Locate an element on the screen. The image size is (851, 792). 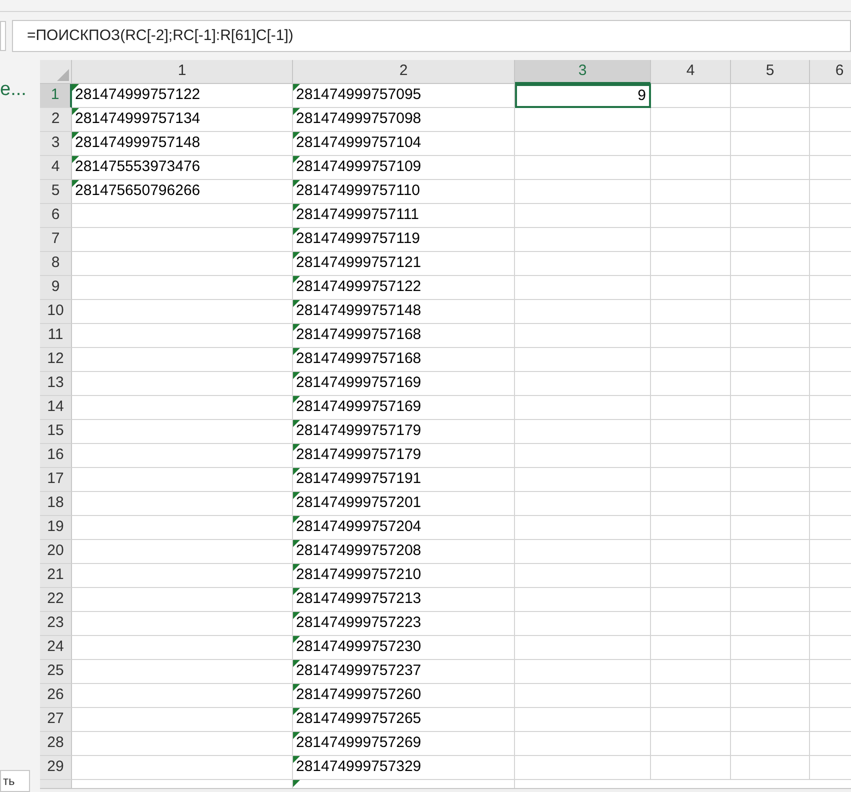
row-header: 19 is located at coordinates (56, 528).